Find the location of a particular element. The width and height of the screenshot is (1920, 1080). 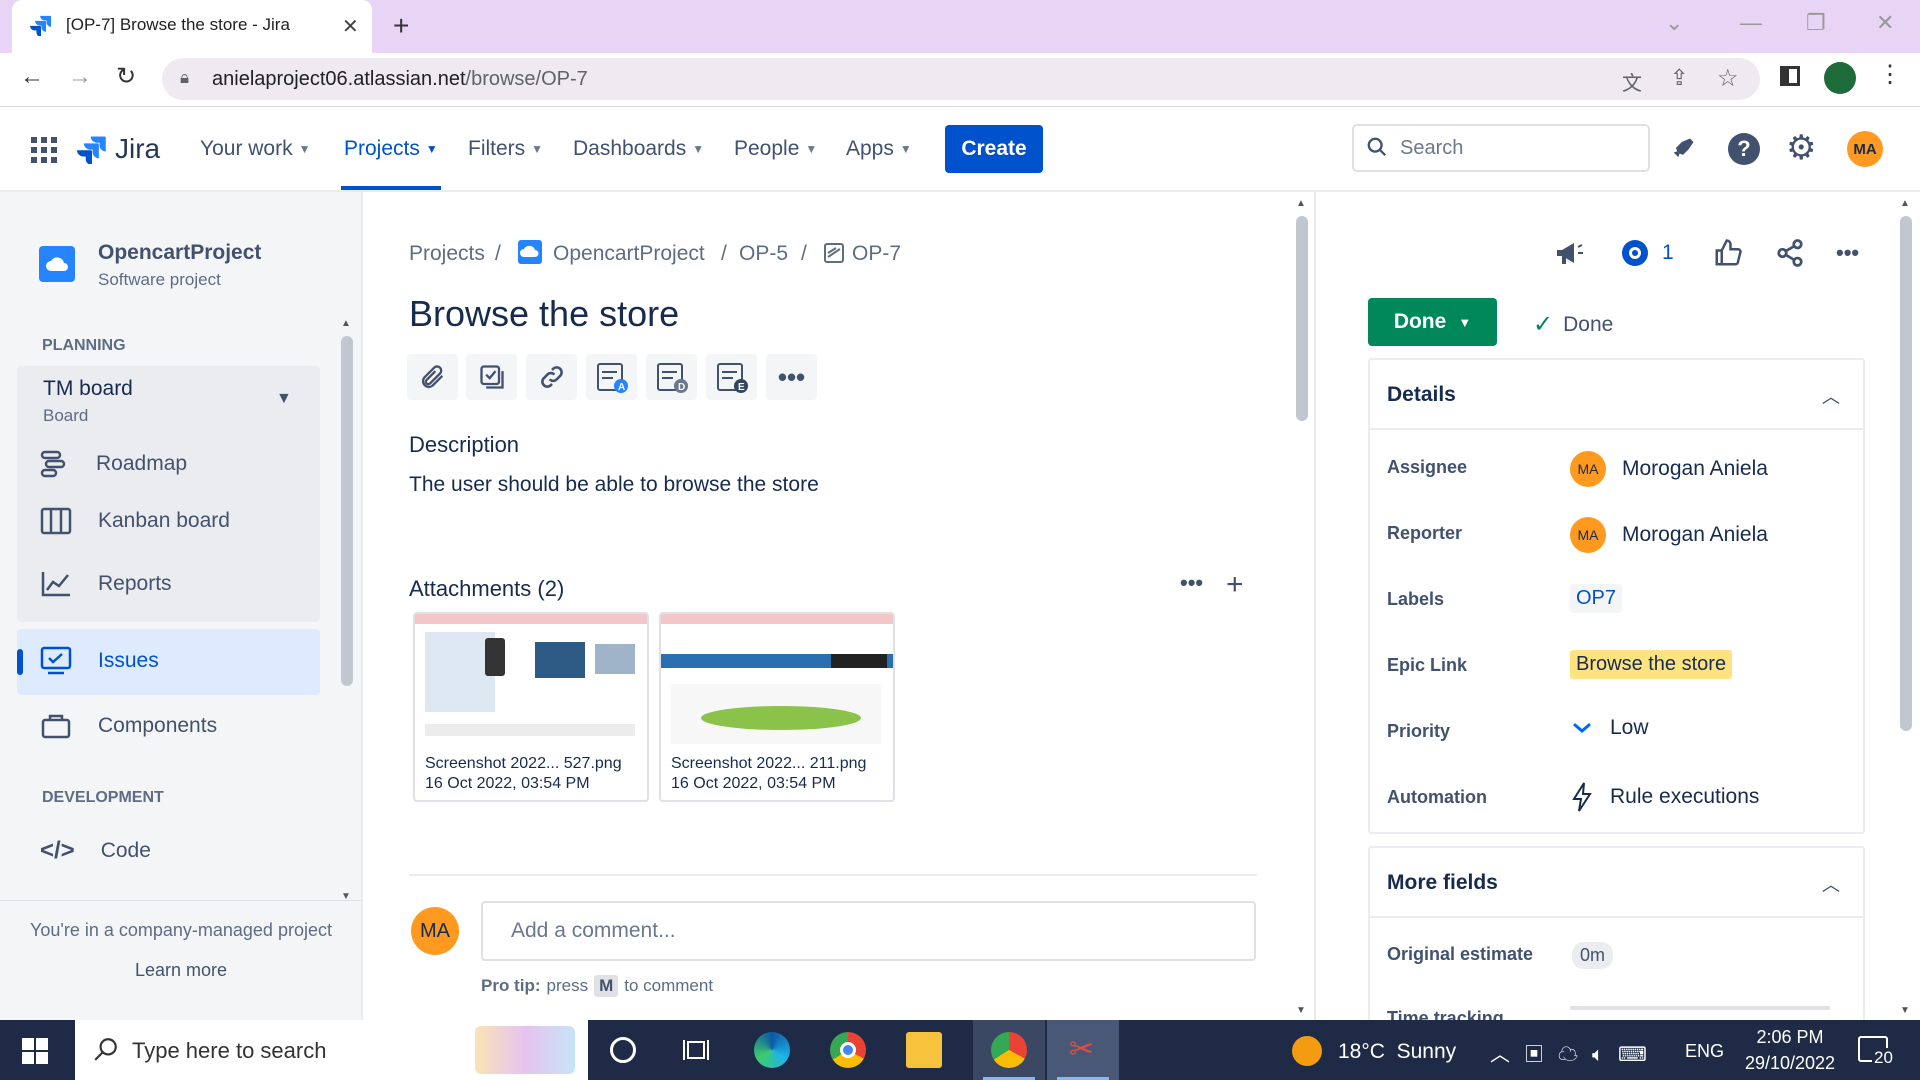

issue-title: Browse the store is located at coordinates (544, 314).